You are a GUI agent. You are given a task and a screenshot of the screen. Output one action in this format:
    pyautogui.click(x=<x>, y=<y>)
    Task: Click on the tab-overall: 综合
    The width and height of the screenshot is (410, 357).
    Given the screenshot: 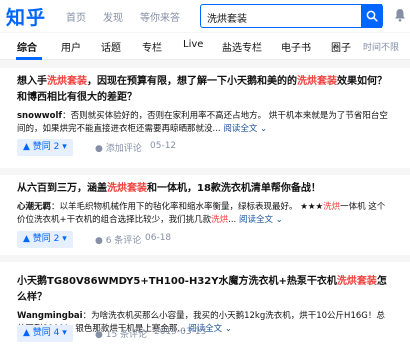 What is the action you would take?
    pyautogui.click(x=27, y=46)
    